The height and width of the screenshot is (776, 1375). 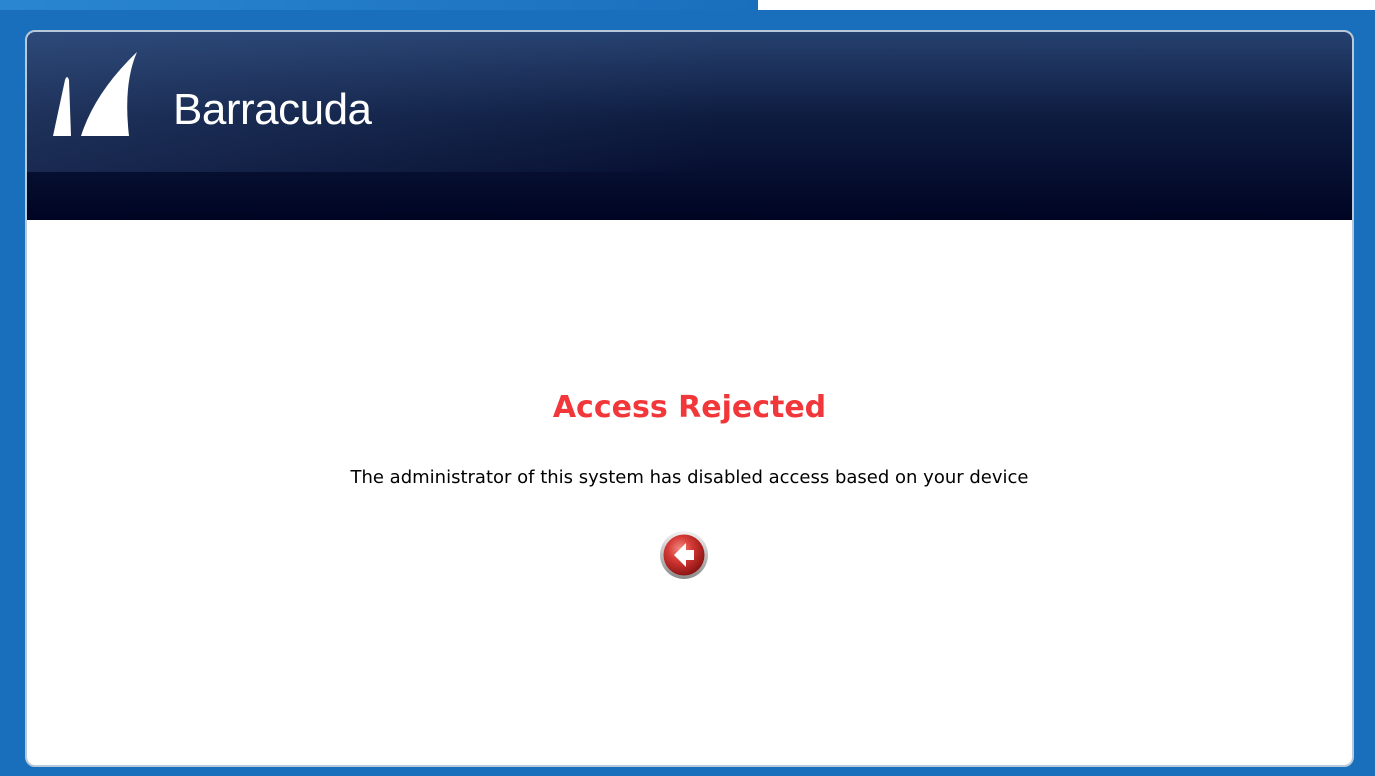 What do you see at coordinates (95, 94) in the screenshot?
I see `barracuda-fin-logo-icon` at bounding box center [95, 94].